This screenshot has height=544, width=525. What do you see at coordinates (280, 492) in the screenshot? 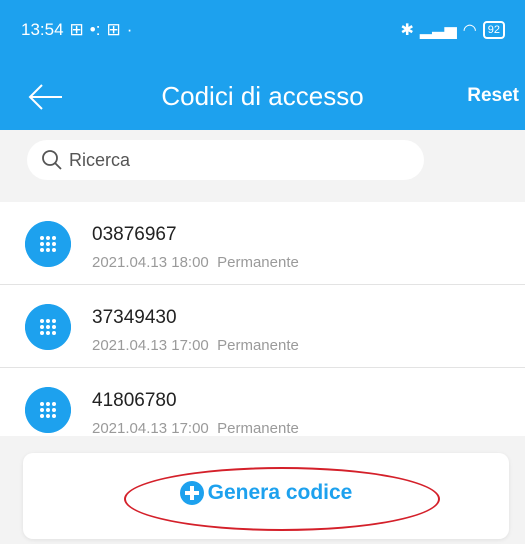
I see `generate-code-label: Genera codice` at bounding box center [280, 492].